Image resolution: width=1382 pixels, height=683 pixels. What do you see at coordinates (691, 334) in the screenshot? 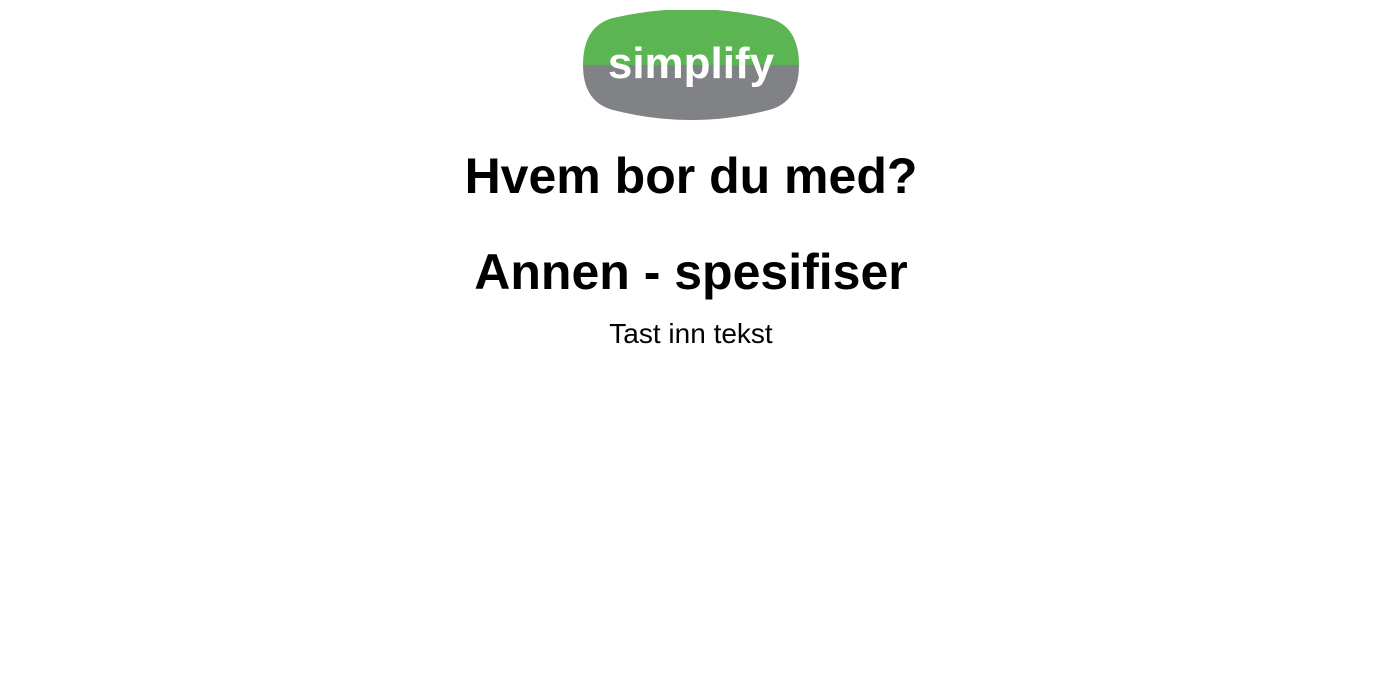
I see `free-text-input` at bounding box center [691, 334].